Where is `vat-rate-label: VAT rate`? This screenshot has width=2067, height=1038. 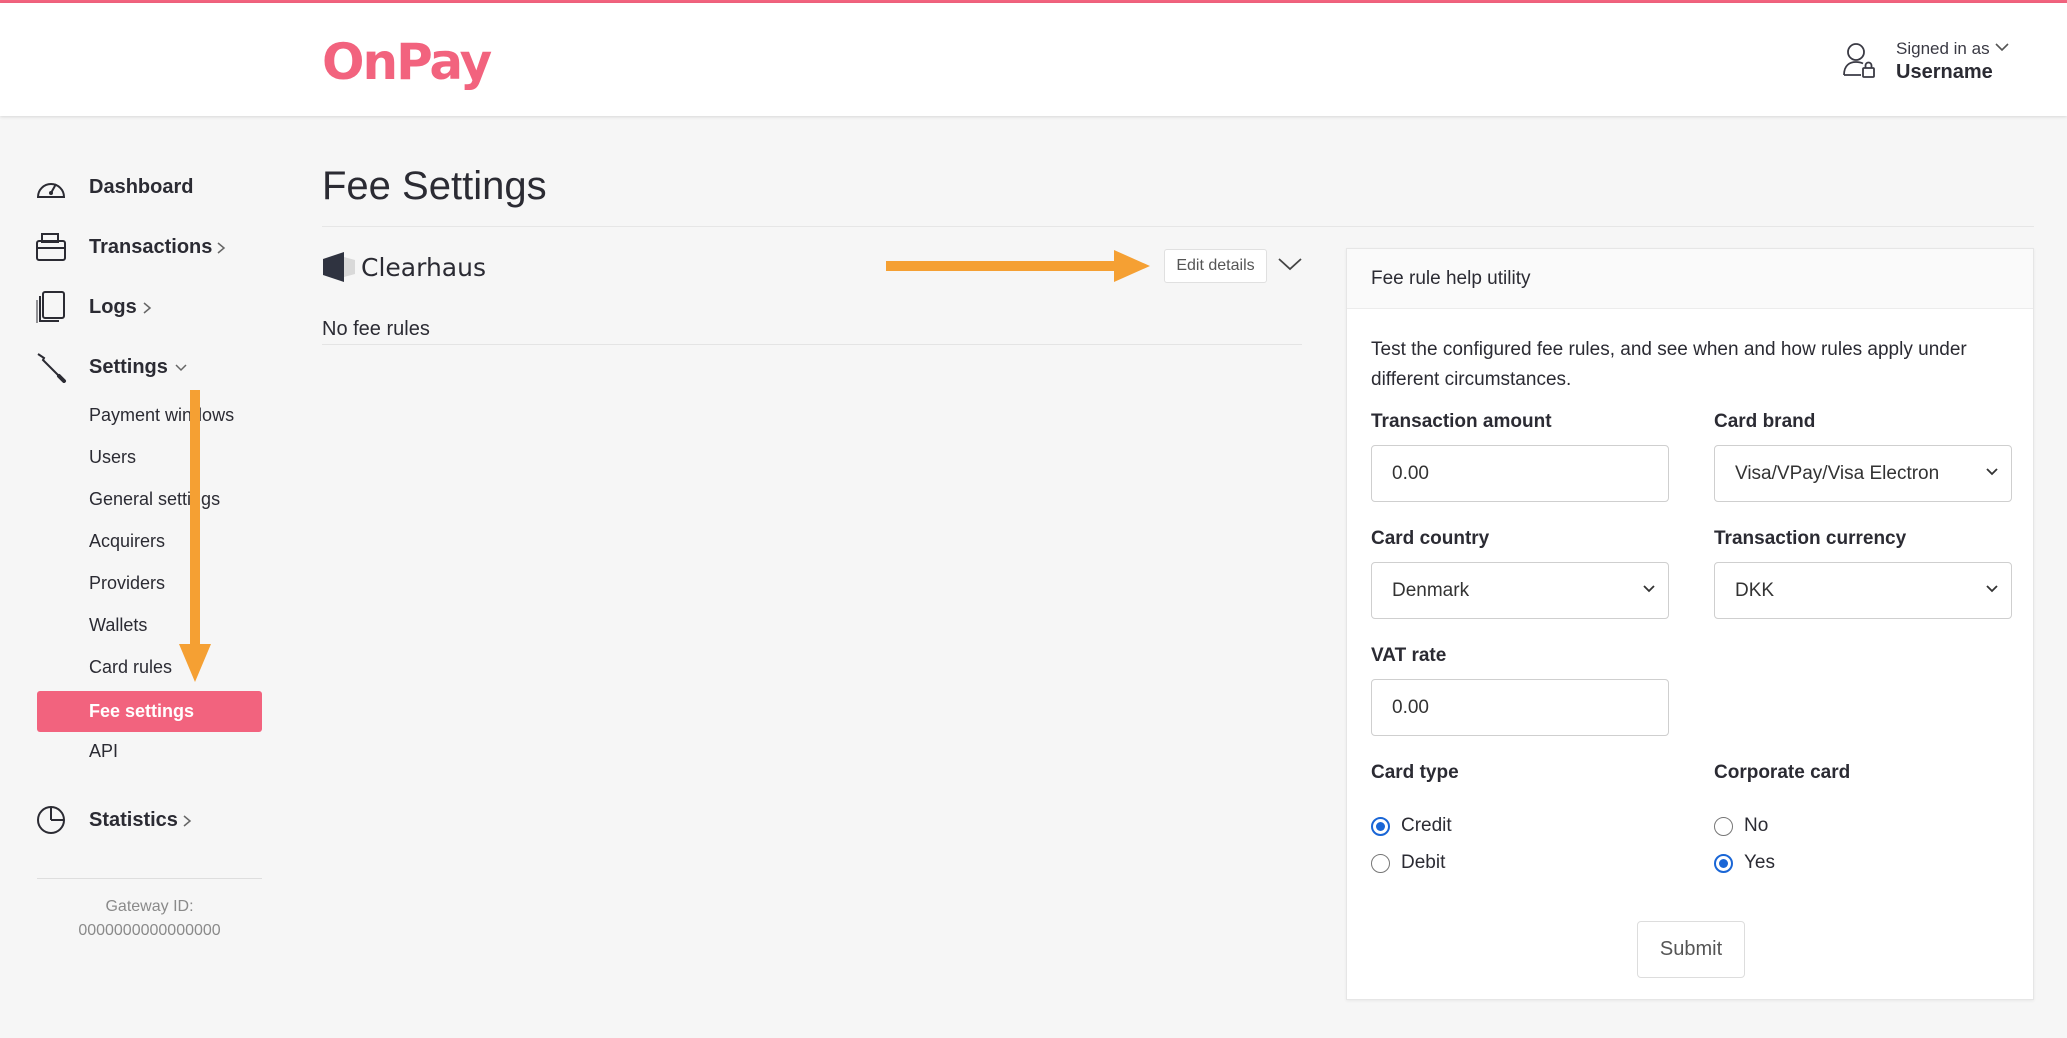 vat-rate-label: VAT rate is located at coordinates (1408, 656).